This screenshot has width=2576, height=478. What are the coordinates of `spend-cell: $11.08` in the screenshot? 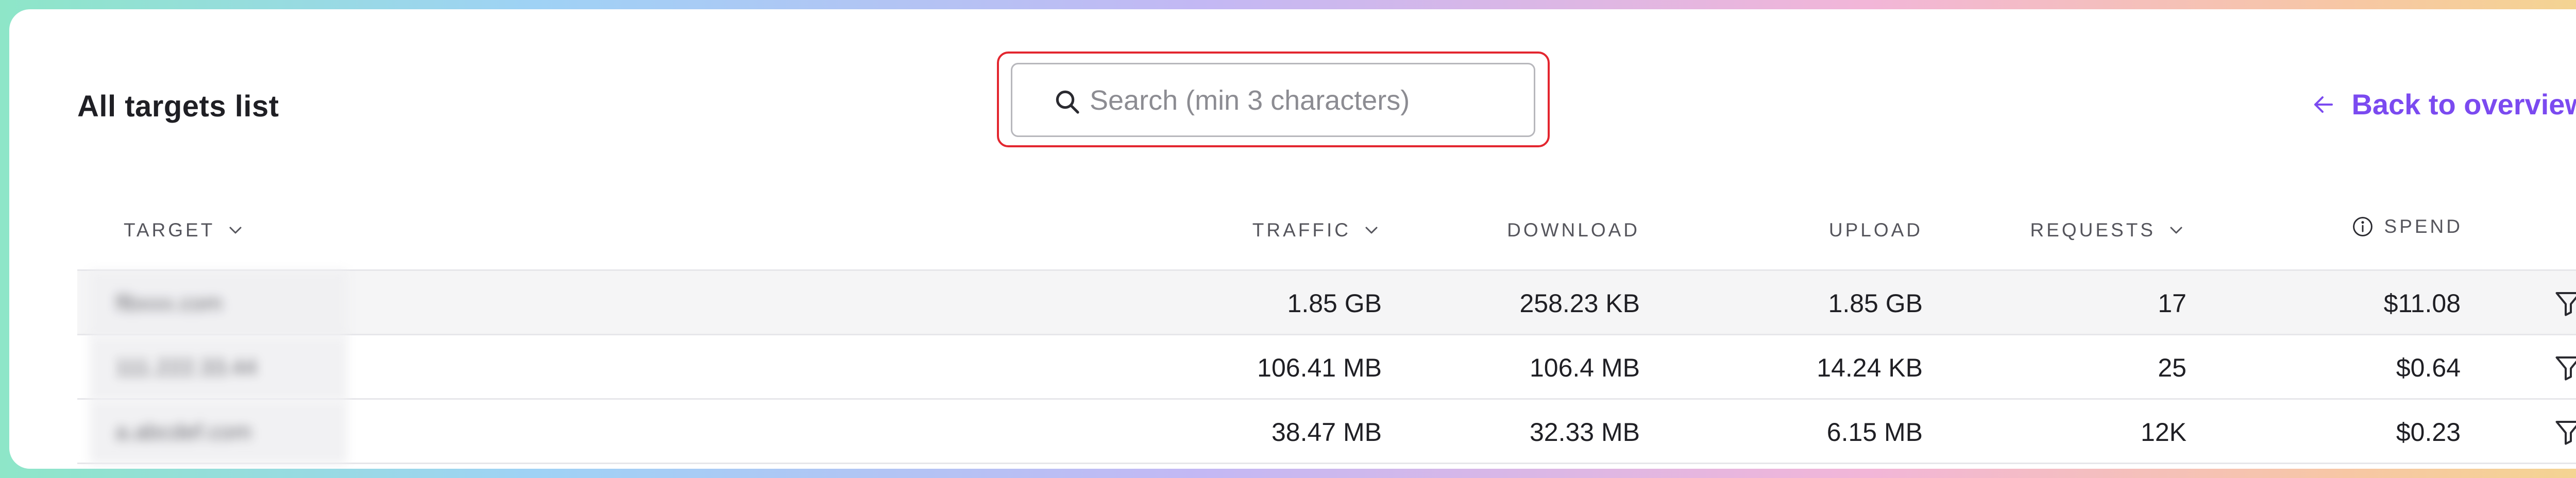 It's located at (2422, 303).